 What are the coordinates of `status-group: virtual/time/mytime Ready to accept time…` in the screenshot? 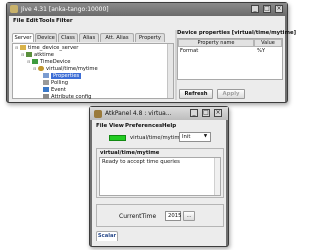 It's located at (160, 173).